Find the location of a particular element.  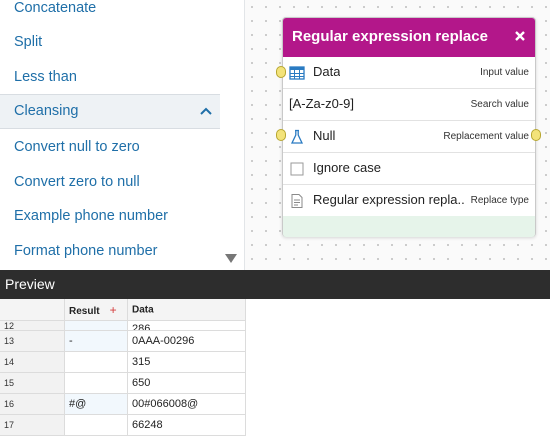

checkbox-icon is located at coordinates (297, 169).